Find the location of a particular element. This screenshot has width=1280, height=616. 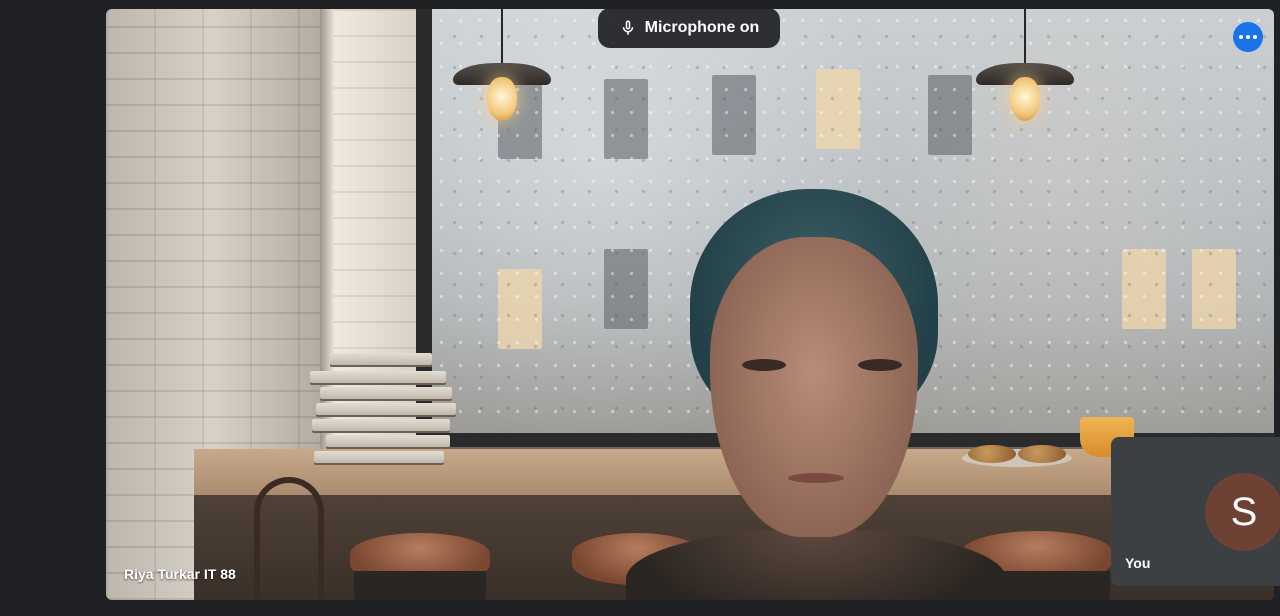

participant-name: Riya Turkar IT 88 is located at coordinates (180, 574).